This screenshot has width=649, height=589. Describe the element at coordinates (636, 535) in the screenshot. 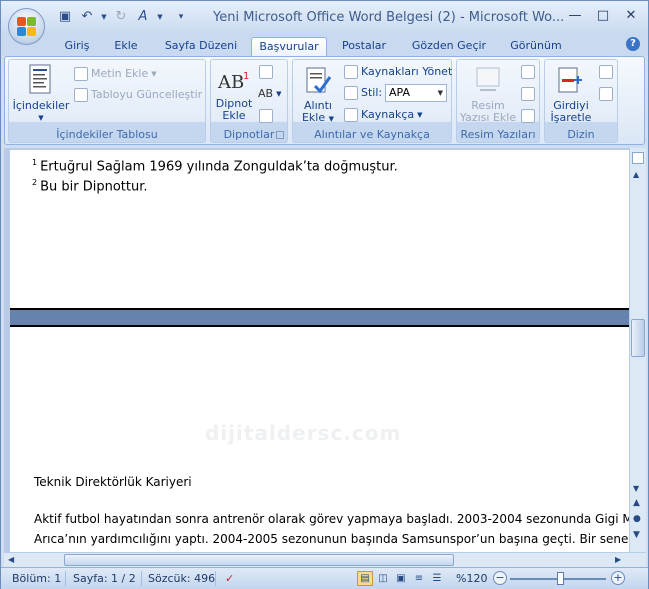

I see `next-page-icon: ▼` at that location.